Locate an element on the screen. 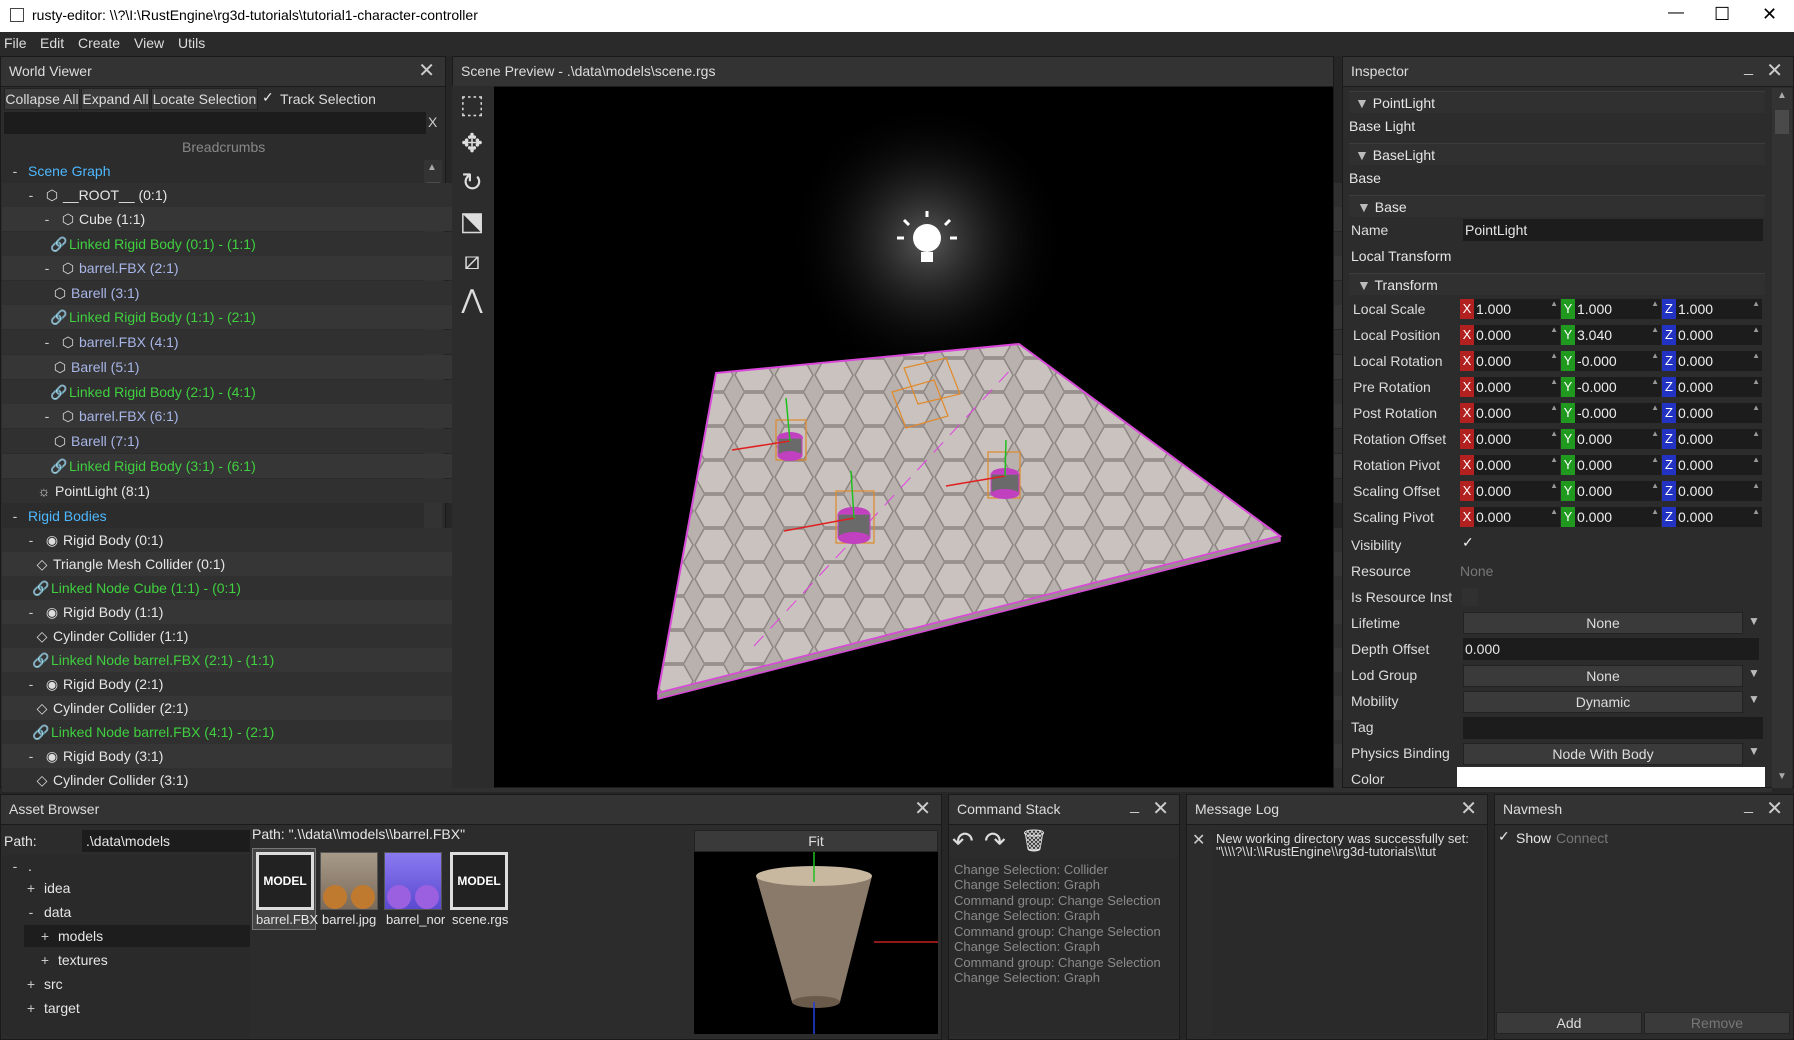 Image resolution: width=1794 pixels, height=1040 pixels. scroll-thumb is located at coordinates (1782, 122).